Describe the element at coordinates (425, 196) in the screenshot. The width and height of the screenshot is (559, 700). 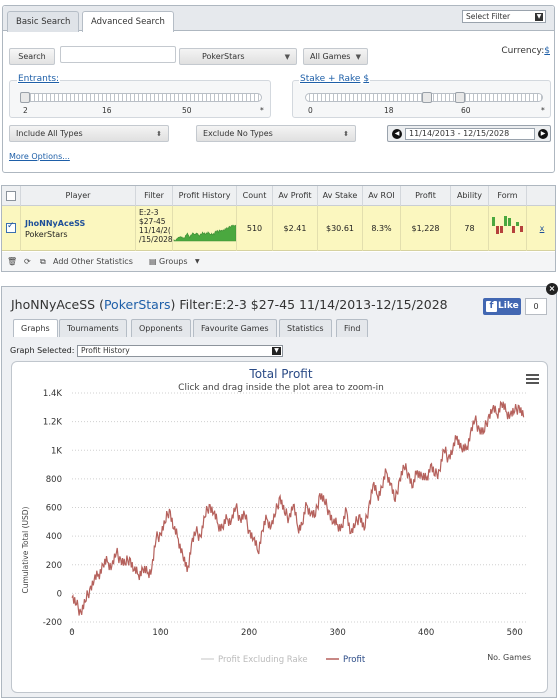
I see `column-header-profit: Profit` at that location.